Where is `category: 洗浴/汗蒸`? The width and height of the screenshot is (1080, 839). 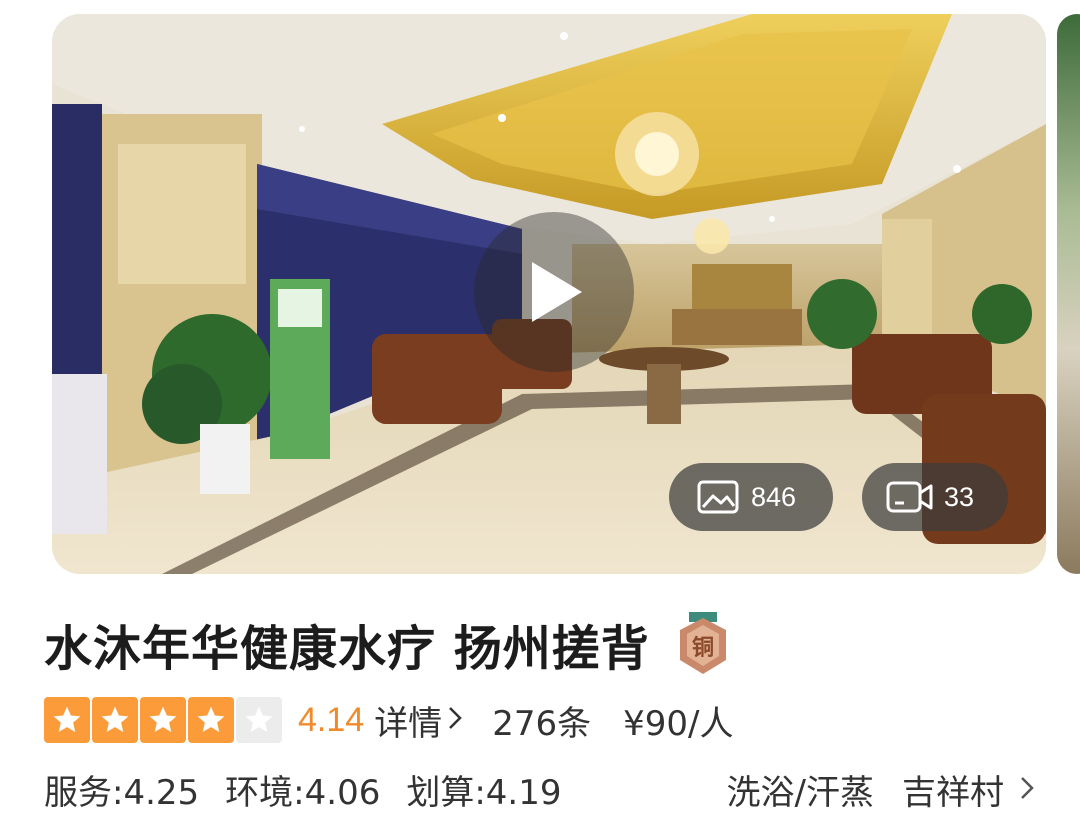
category: 洗浴/汗蒸 is located at coordinates (800, 792).